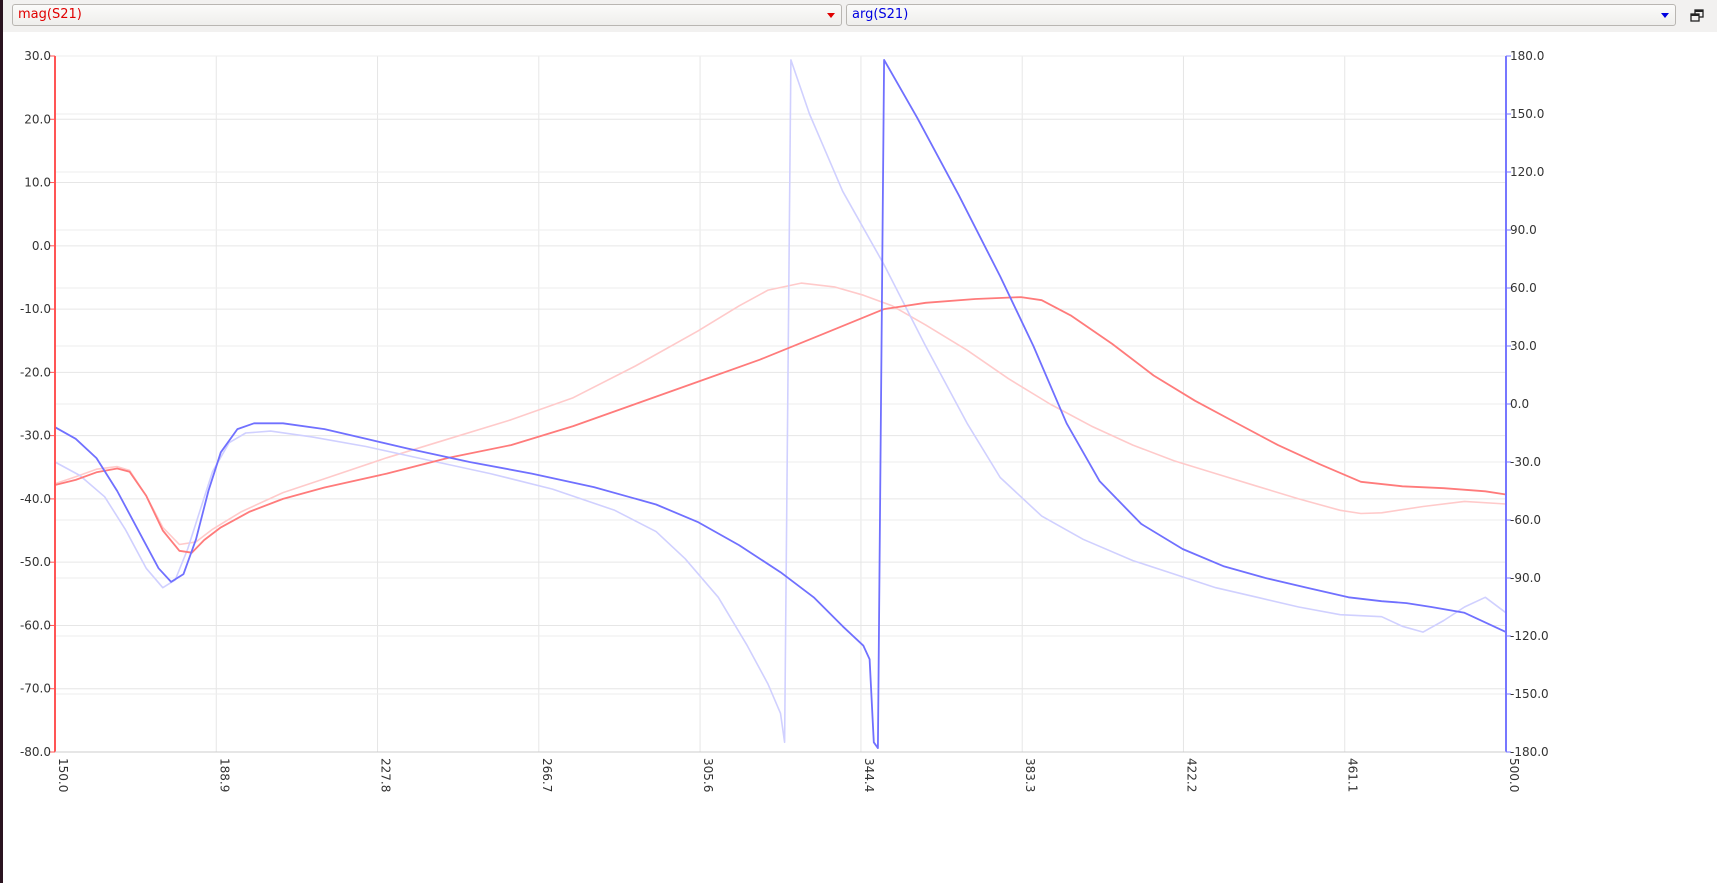 This screenshot has height=883, width=1717. Describe the element at coordinates (37, 56) in the screenshot. I see `y-left-tick-label: 30.0` at that location.